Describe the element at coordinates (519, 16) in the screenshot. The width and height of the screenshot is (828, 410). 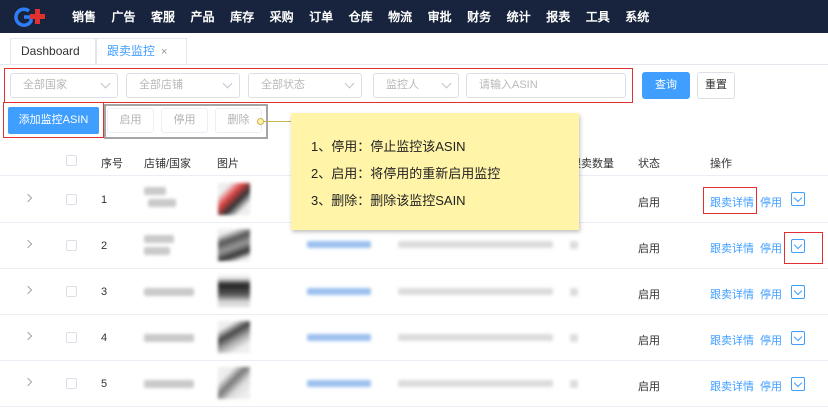
I see `nav-item-statistics: 统计` at that location.